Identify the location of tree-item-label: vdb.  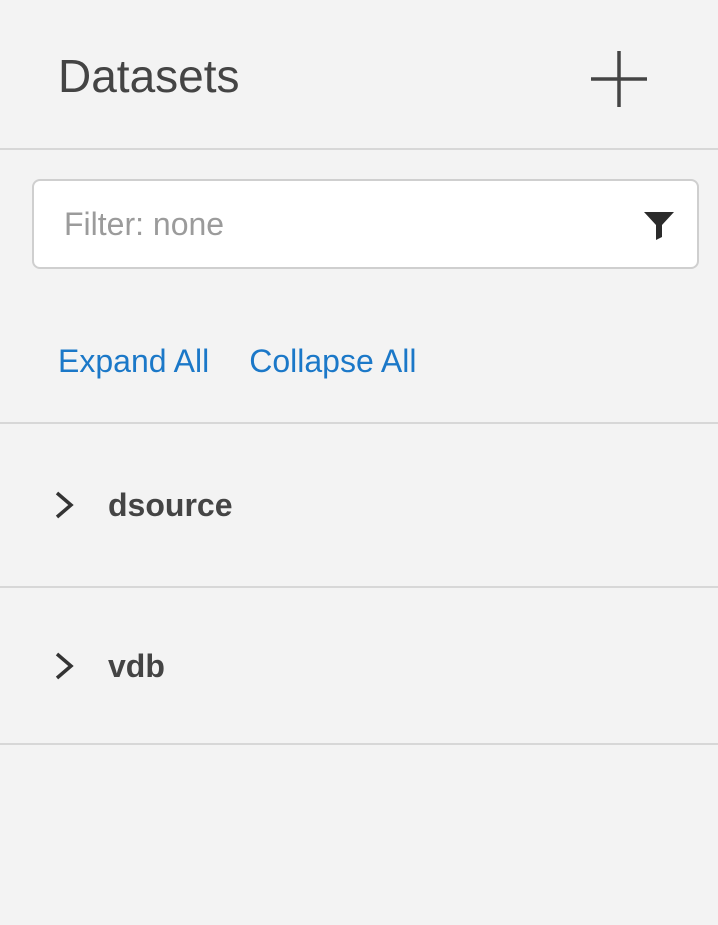
(136, 666).